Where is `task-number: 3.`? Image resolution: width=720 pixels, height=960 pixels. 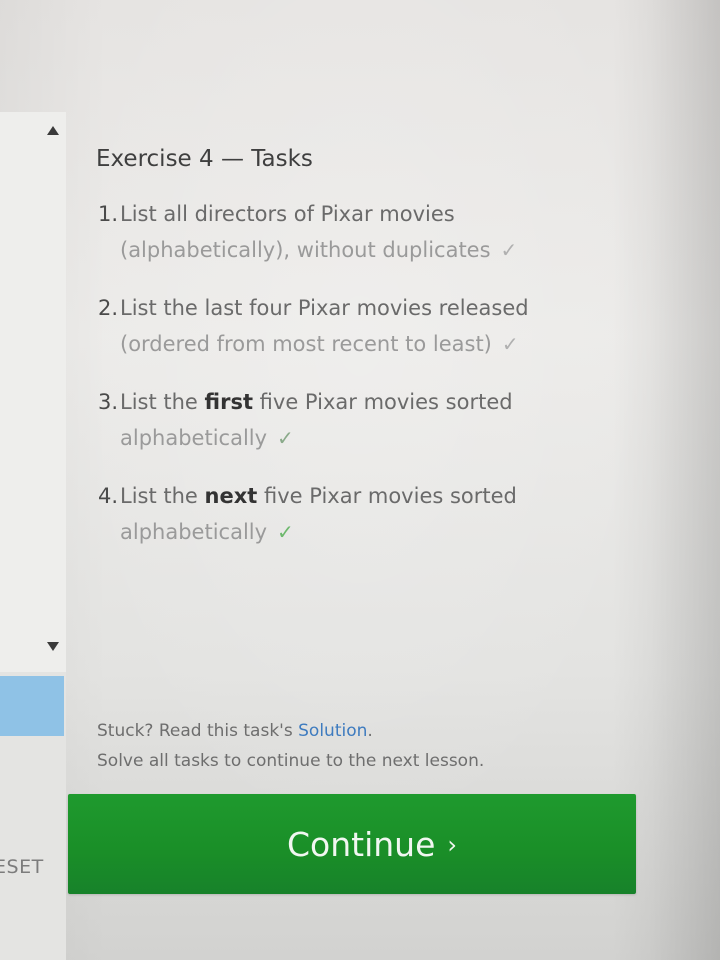 task-number: 3. is located at coordinates (108, 402).